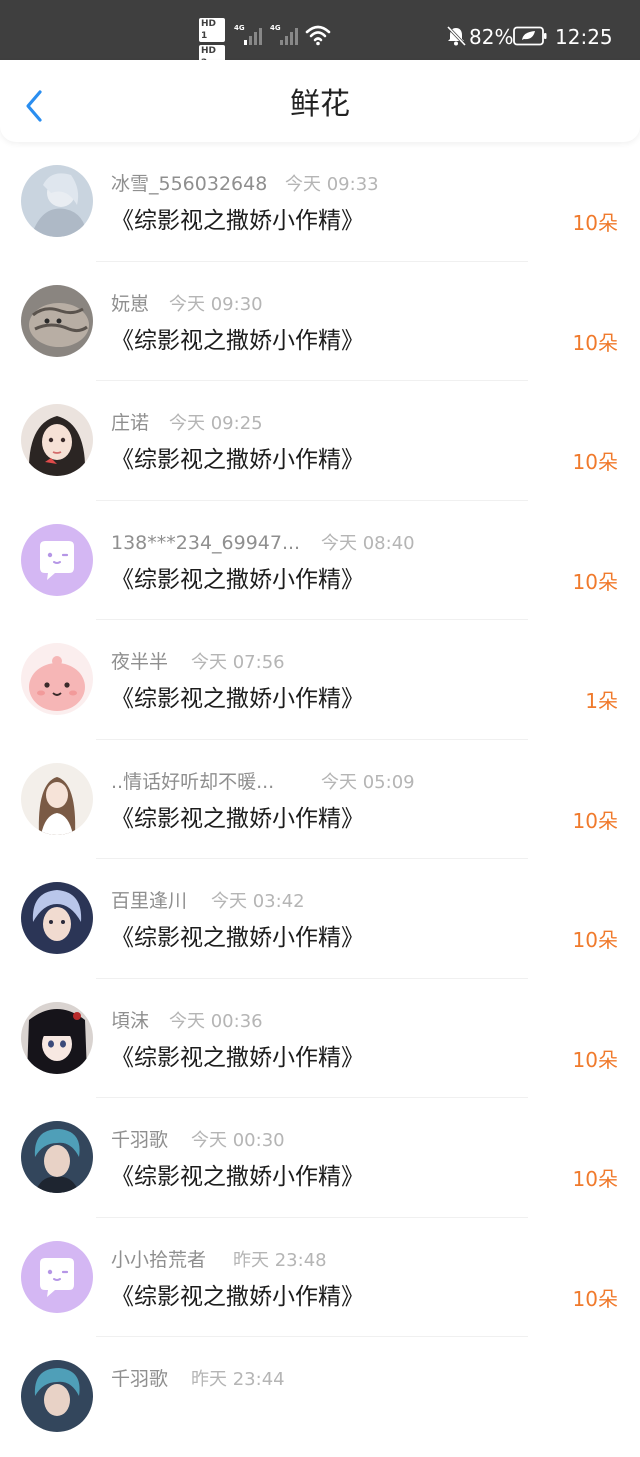 The image size is (640, 1457). Describe the element at coordinates (130, 423) in the screenshot. I see `sender-name: 庄诺` at that location.